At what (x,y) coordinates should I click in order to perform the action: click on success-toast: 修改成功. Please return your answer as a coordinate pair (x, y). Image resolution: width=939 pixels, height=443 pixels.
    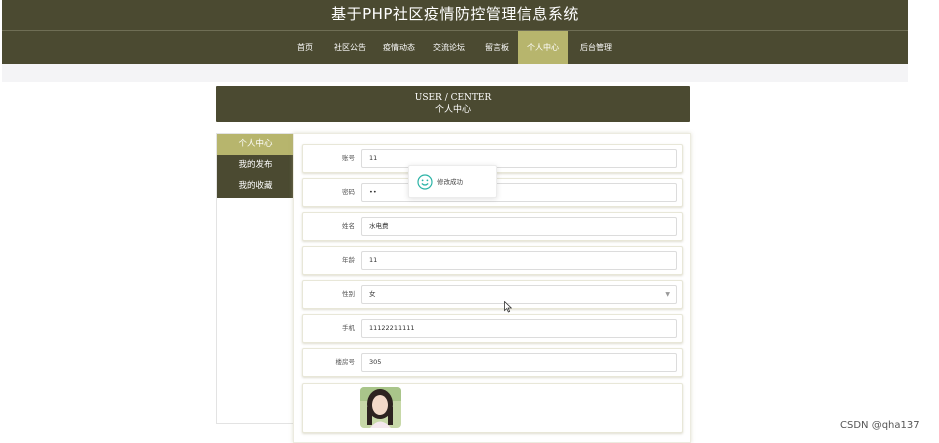
    Looking at the image, I should click on (452, 181).